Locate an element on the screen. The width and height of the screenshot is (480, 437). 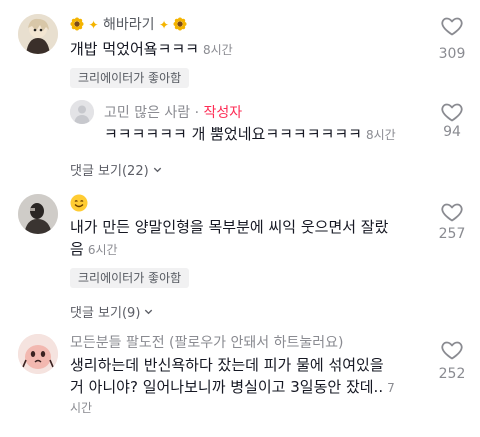
comment-username: 모든분들 팔도전 (팔로우가 안돼서 하트눌러요) is located at coordinates (206, 342).